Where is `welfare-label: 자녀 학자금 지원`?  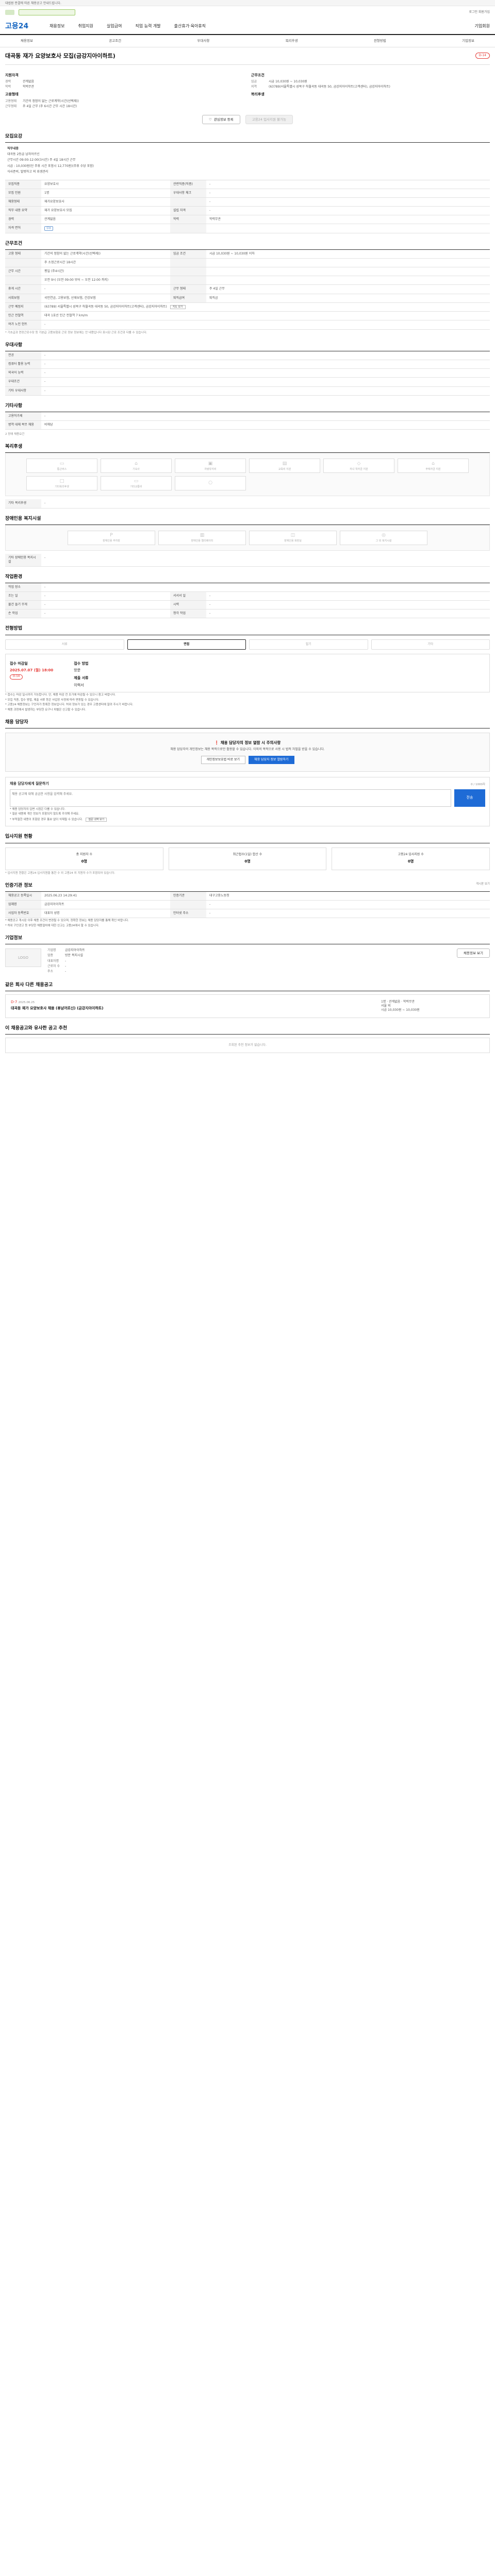 welfare-label: 자녀 학자금 지원 is located at coordinates (359, 469).